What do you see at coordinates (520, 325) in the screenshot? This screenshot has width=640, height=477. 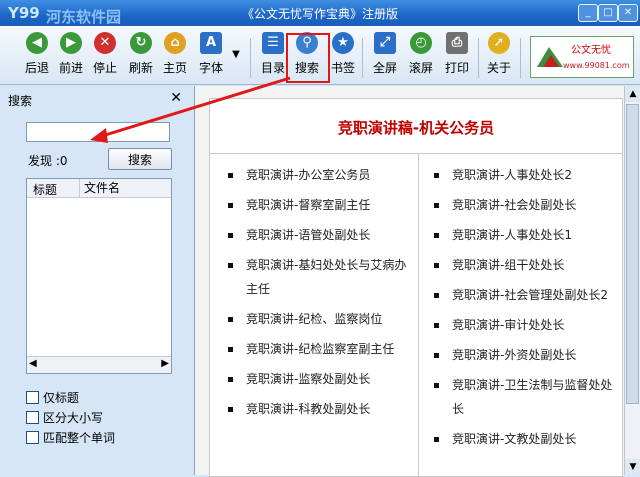 I see `list-item: 竞职演讲-审计处处长` at bounding box center [520, 325].